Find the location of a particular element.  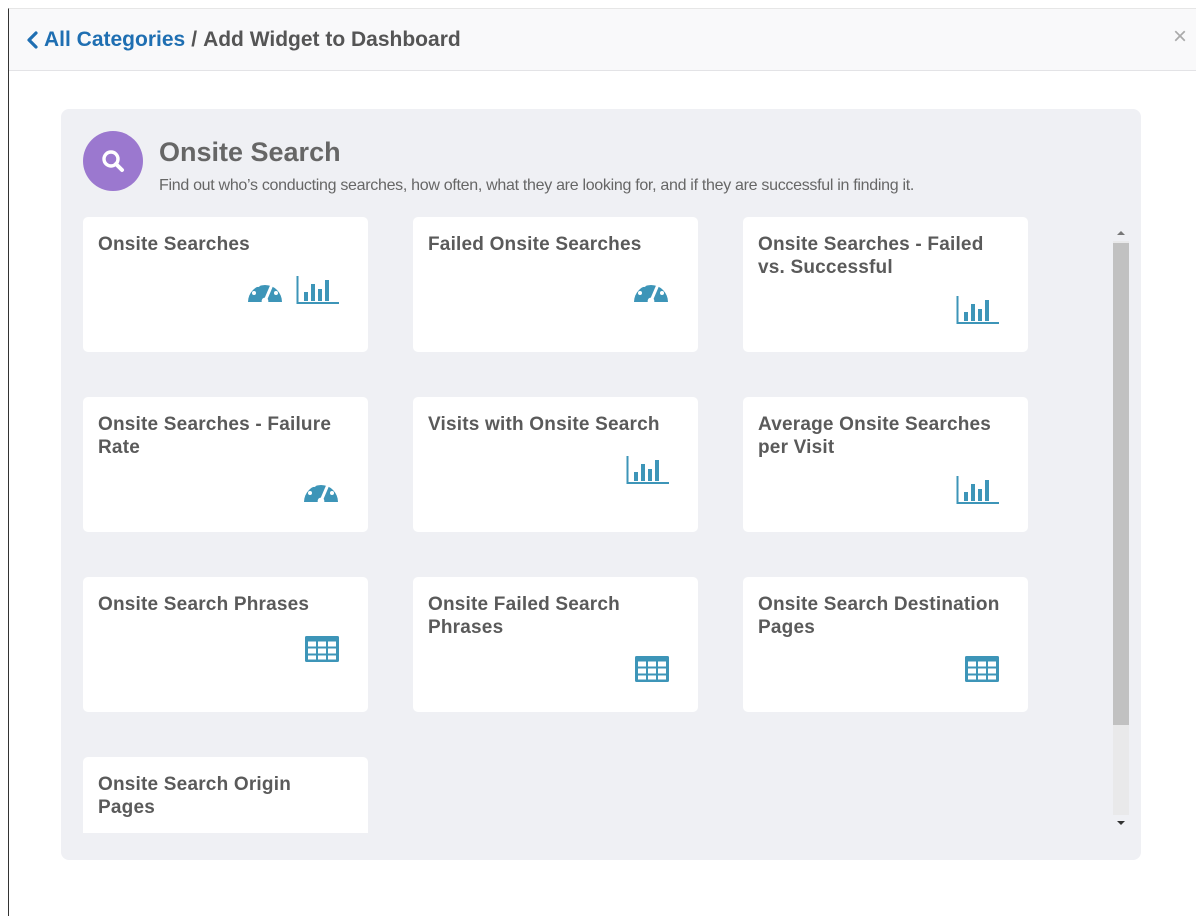

widget-card: Failed Onsite Searches is located at coordinates (555, 284).